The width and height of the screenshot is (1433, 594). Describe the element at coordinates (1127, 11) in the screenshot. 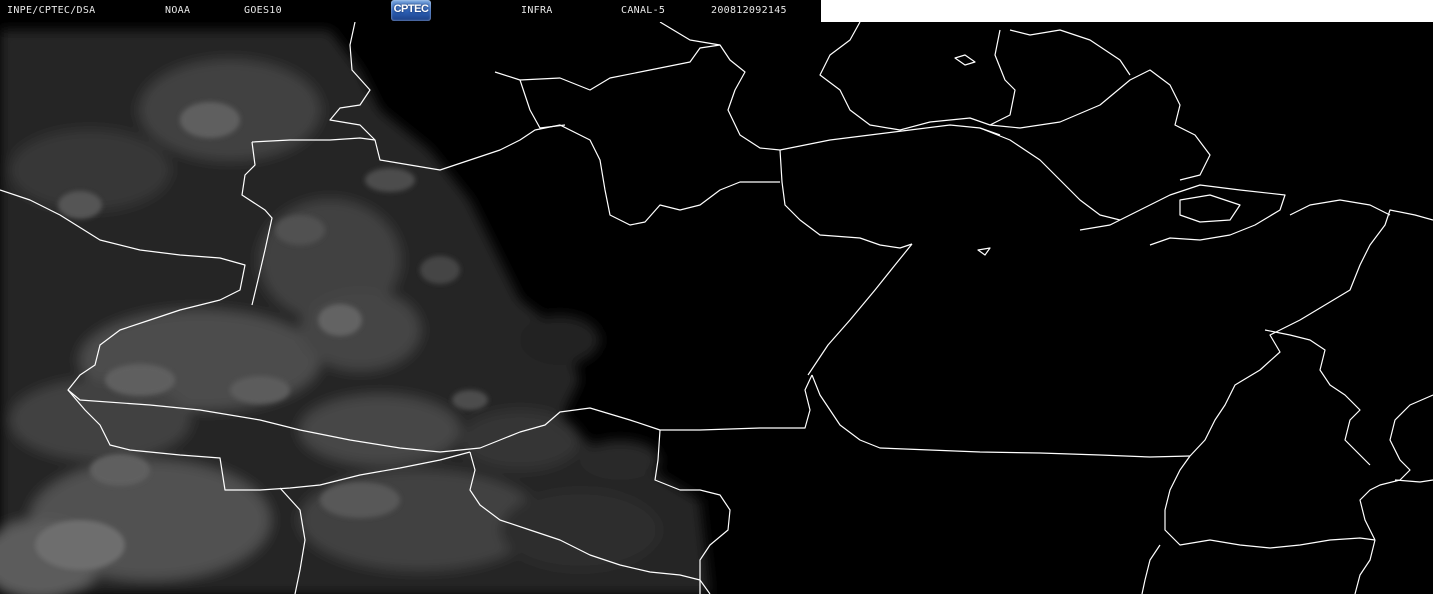

I see `header-blank-area` at that location.